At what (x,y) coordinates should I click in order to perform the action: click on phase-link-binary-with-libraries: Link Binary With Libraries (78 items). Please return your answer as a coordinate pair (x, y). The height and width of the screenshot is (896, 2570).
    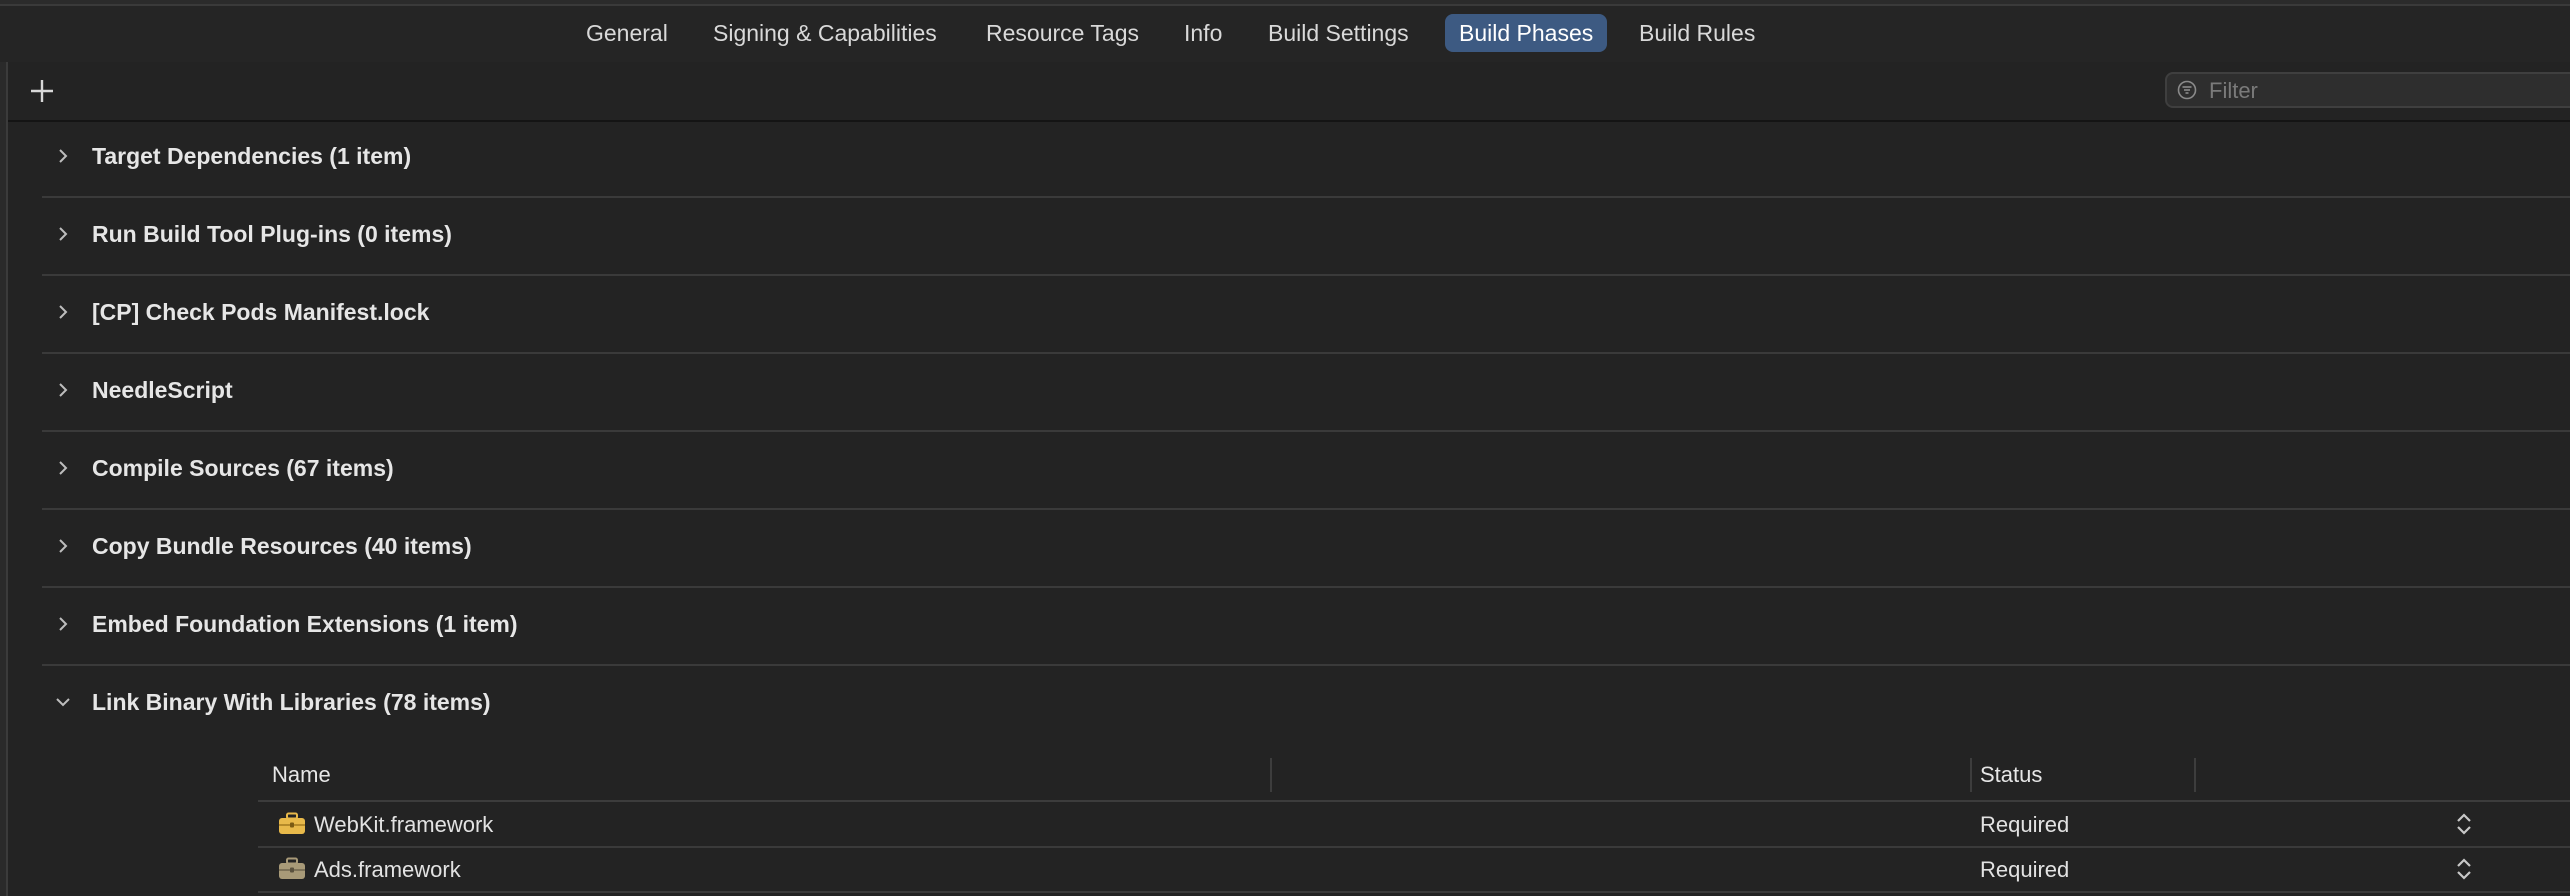
    Looking at the image, I should click on (1306, 705).